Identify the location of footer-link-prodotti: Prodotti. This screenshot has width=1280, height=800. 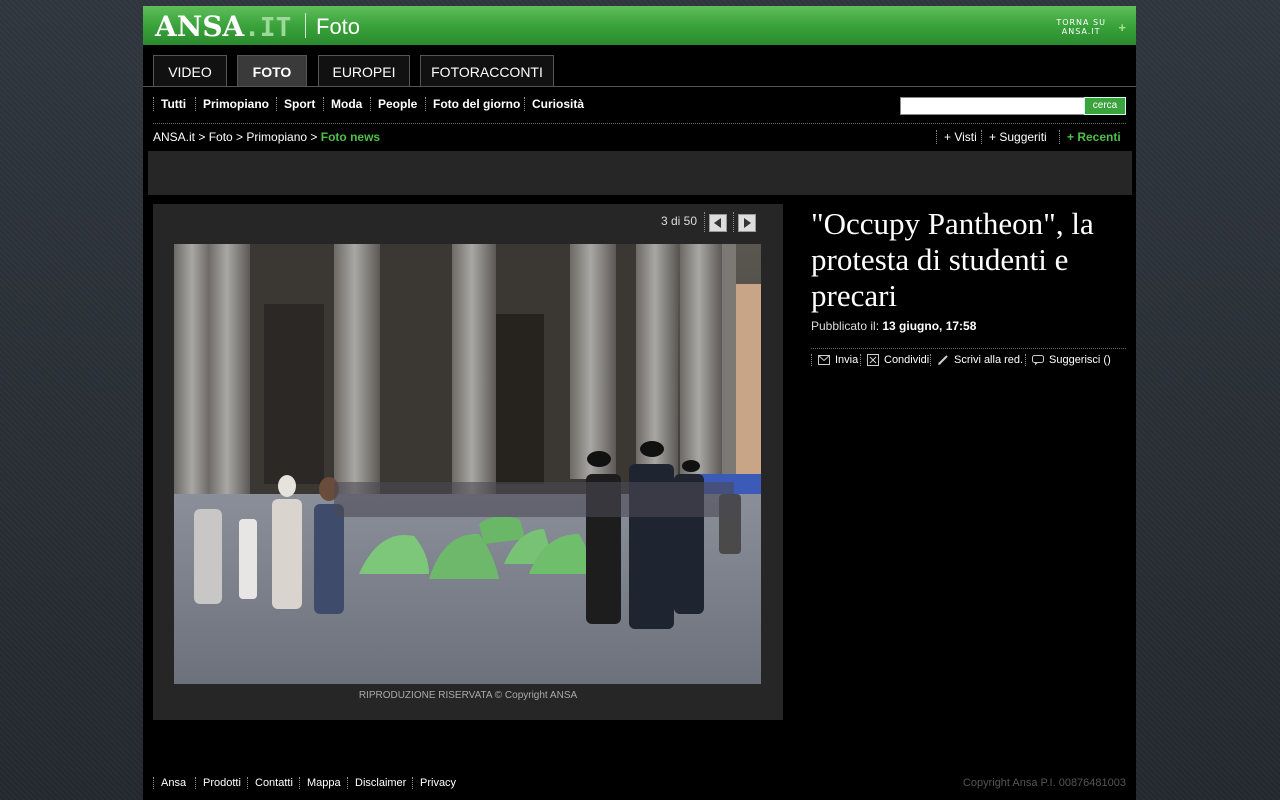
(218, 783).